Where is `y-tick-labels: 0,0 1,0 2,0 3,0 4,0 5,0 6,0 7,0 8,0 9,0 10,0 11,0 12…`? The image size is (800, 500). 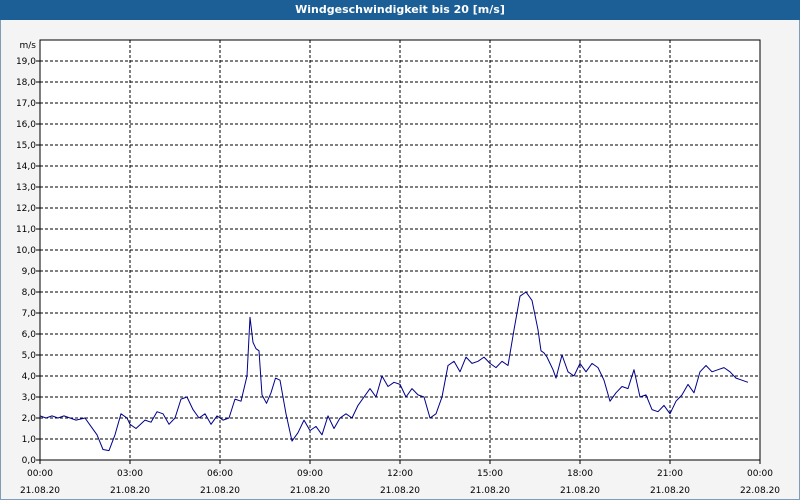 y-tick-labels: 0,0 1,0 2,0 3,0 4,0 5,0 6,0 7,0 8,0 9,0 10,0 11,0 12… is located at coordinates (26, 261).